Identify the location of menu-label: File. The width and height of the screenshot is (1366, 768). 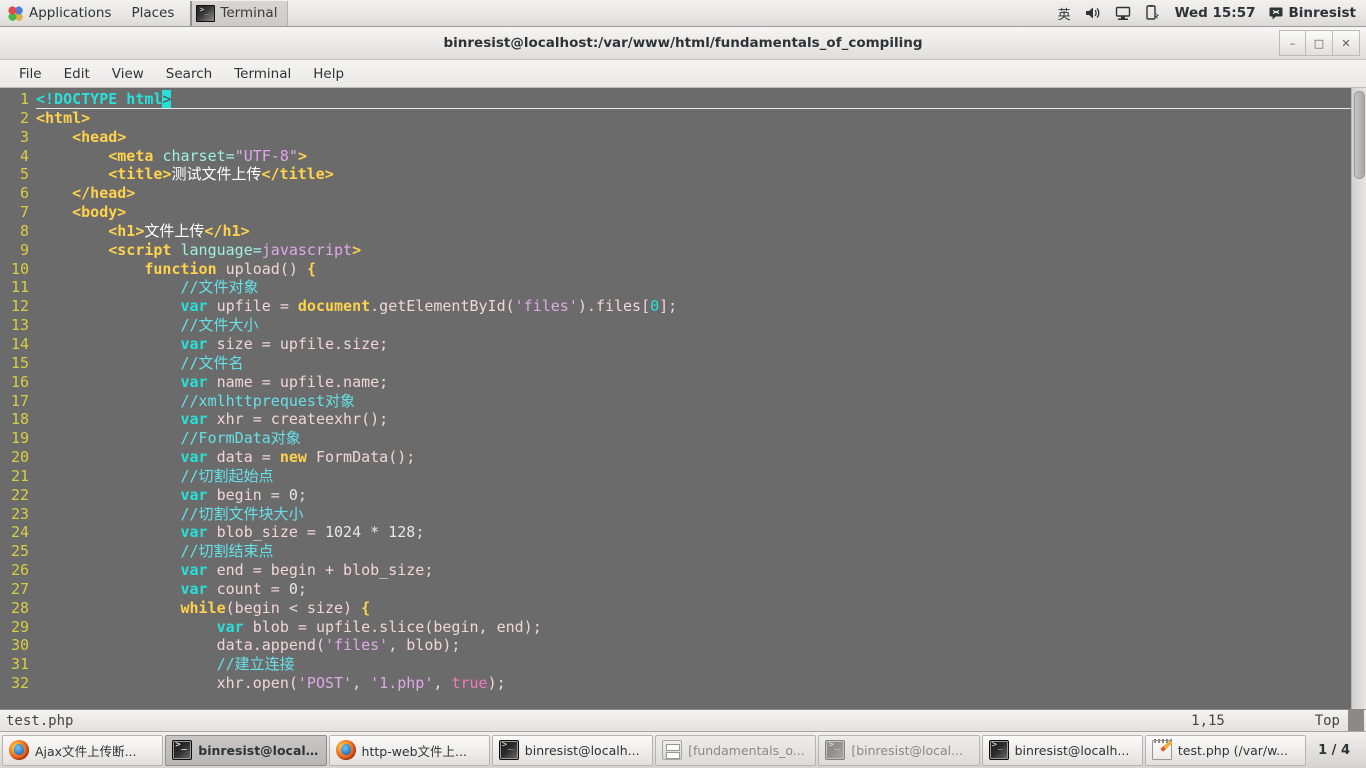
(30, 73).